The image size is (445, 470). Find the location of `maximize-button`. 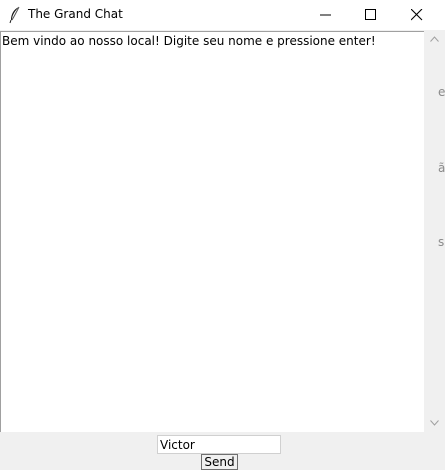

maximize-button is located at coordinates (371, 15).